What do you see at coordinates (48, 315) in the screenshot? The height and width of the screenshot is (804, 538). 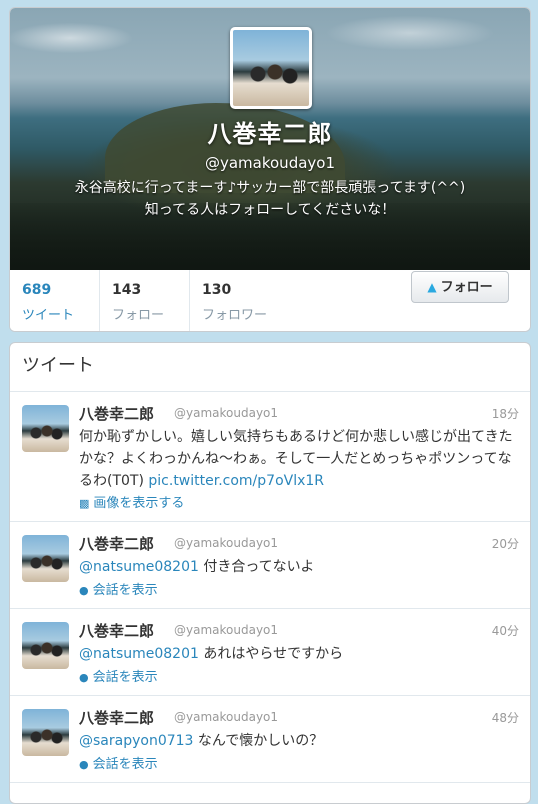 I see `stat-tweets-label: ツイート` at bounding box center [48, 315].